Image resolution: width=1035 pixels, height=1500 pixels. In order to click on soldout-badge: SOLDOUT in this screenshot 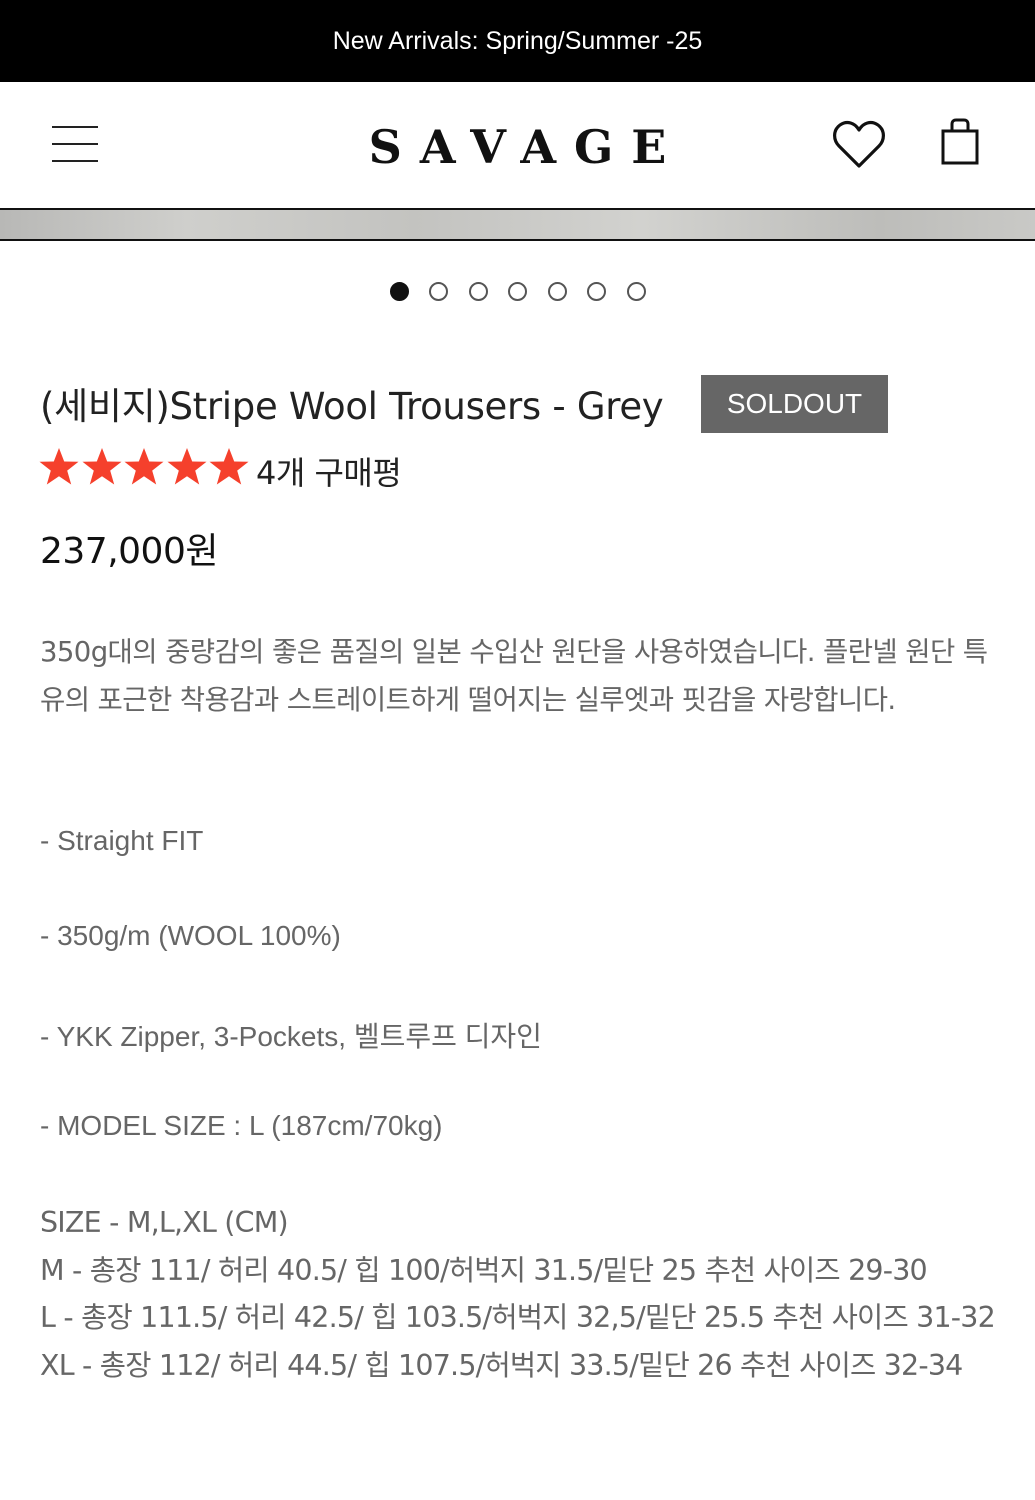, I will do `click(794, 404)`.